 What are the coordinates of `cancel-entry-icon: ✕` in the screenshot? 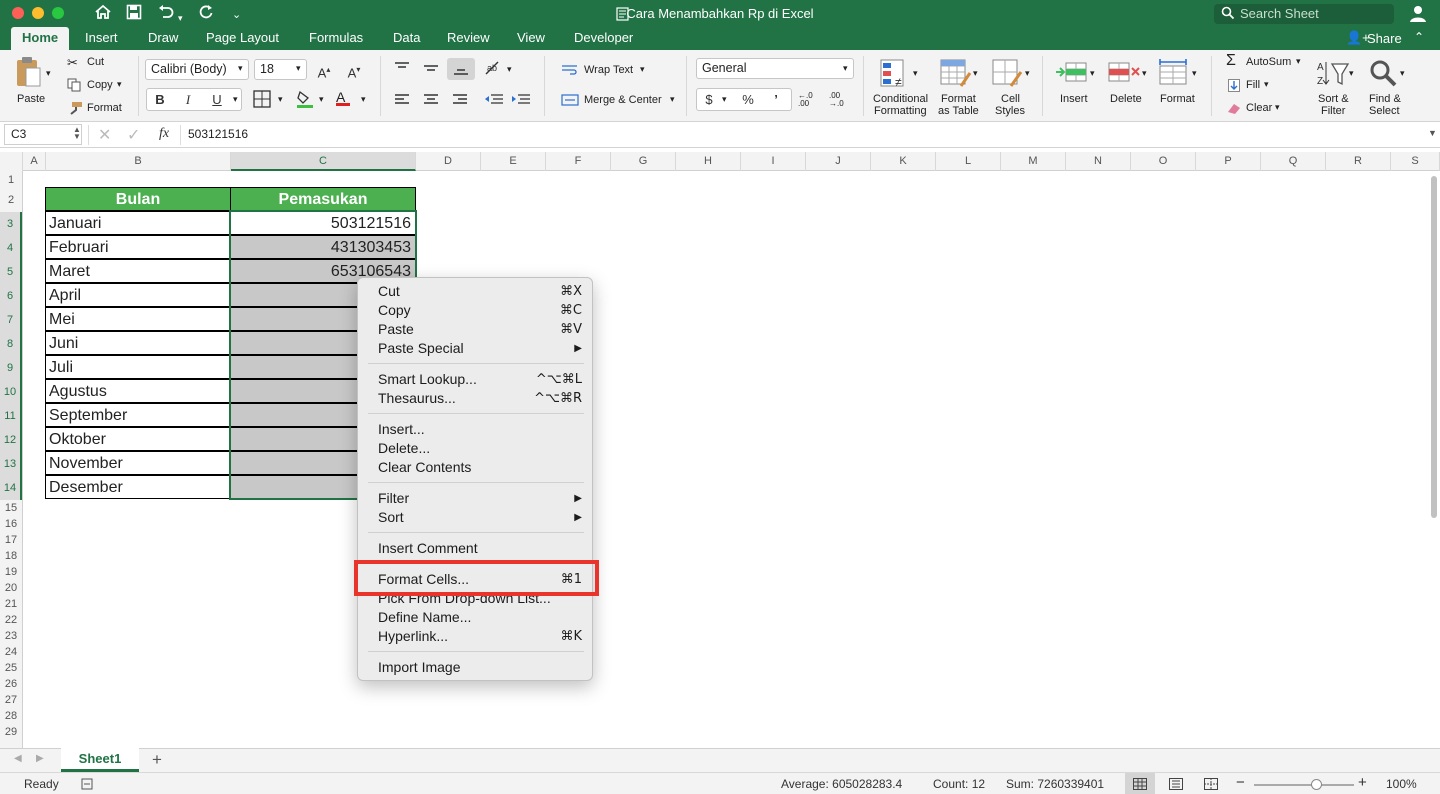 It's located at (104, 135).